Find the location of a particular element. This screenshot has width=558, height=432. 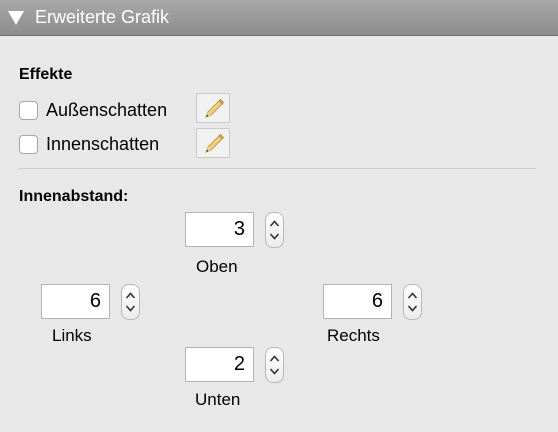

padding-right-label: Rechts is located at coordinates (353, 335).